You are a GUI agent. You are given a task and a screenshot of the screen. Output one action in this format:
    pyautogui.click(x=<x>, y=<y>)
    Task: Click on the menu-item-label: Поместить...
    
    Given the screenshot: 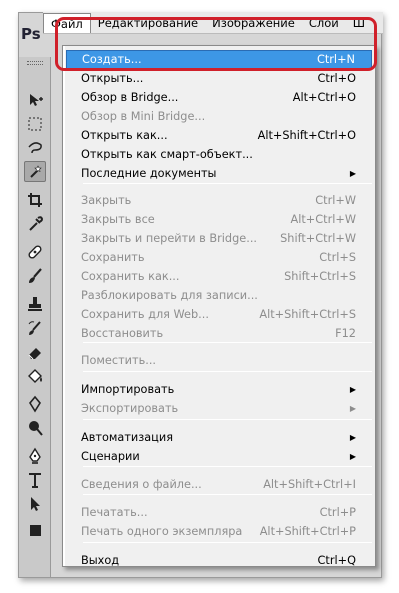 What is the action you would take?
    pyautogui.click(x=119, y=360)
    